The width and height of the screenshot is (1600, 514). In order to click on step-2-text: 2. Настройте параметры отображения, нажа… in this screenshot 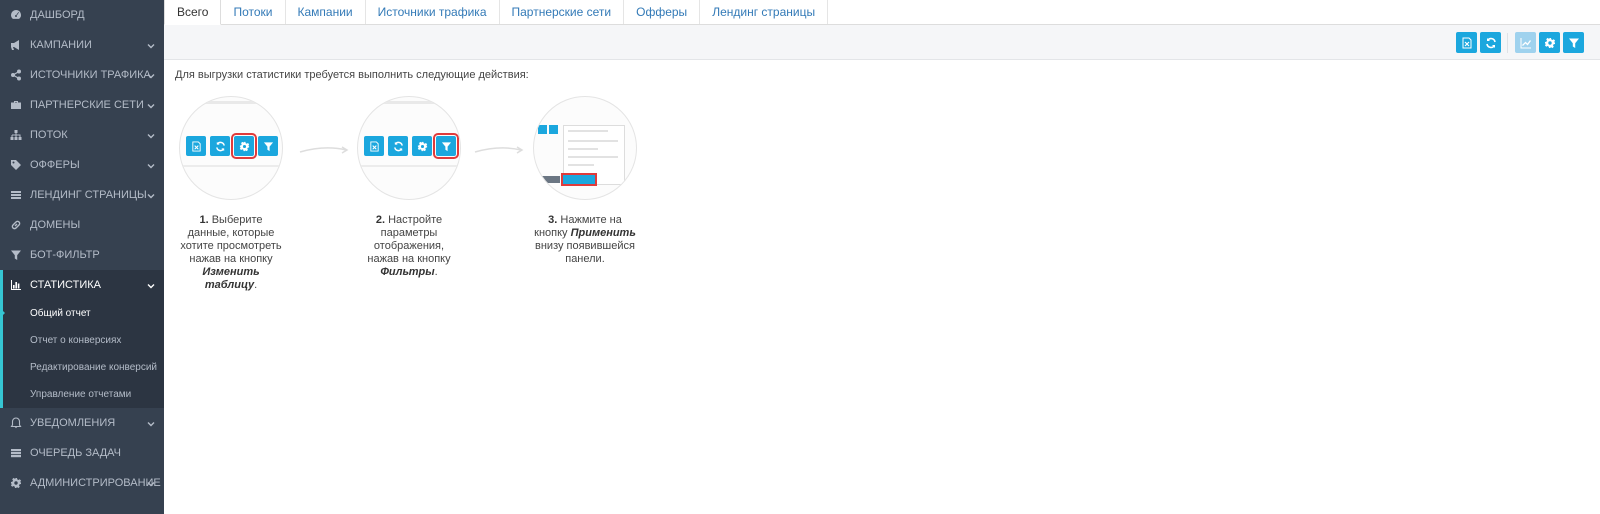, I will do `click(409, 246)`.